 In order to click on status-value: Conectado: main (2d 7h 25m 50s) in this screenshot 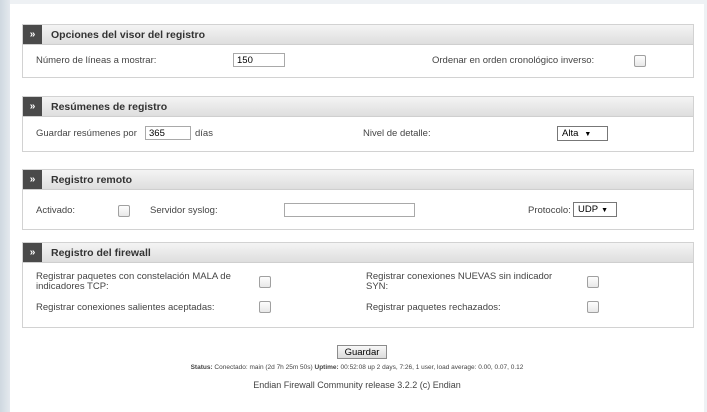, I will do `click(263, 367)`.